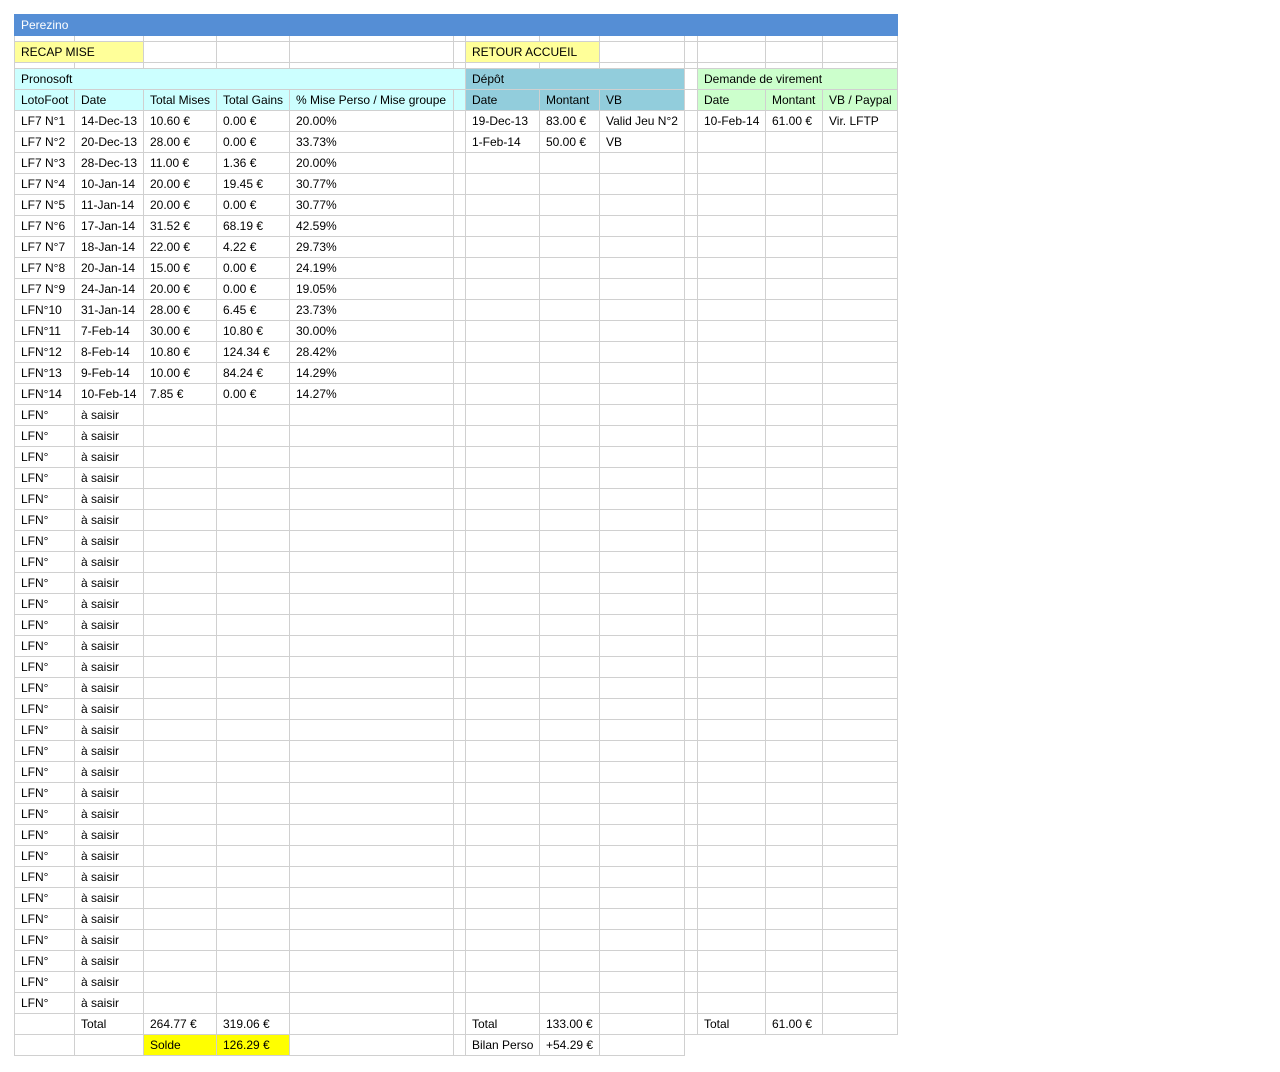 This screenshot has height=1072, width=1280. What do you see at coordinates (794, 121) in the screenshot?
I see `virement-cell: 61.00 €` at bounding box center [794, 121].